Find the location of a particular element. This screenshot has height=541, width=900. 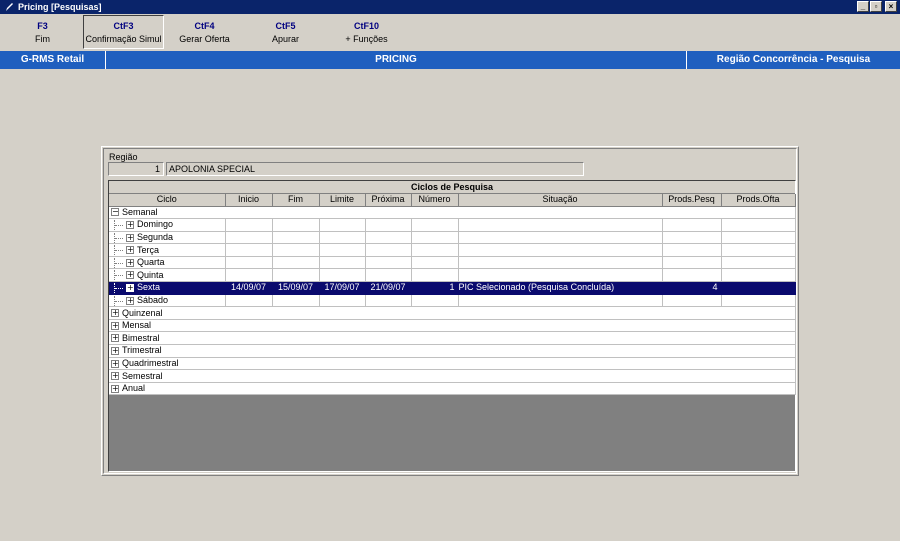

table-row: + Quinzenal is located at coordinates (452, 313).